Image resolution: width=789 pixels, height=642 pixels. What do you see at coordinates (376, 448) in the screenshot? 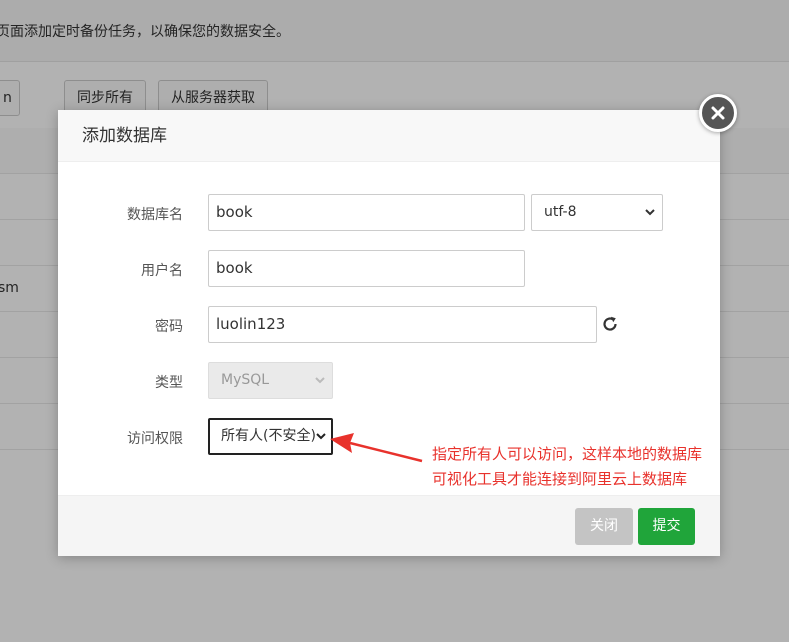
I see `annotation-arrow-icon` at bounding box center [376, 448].